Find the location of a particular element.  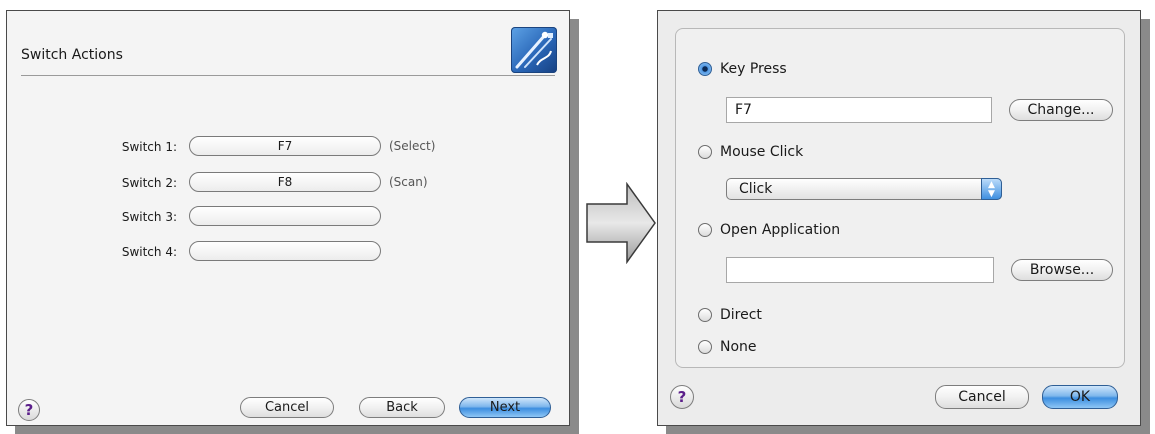

switch-1-note: (Select) is located at coordinates (412, 146).